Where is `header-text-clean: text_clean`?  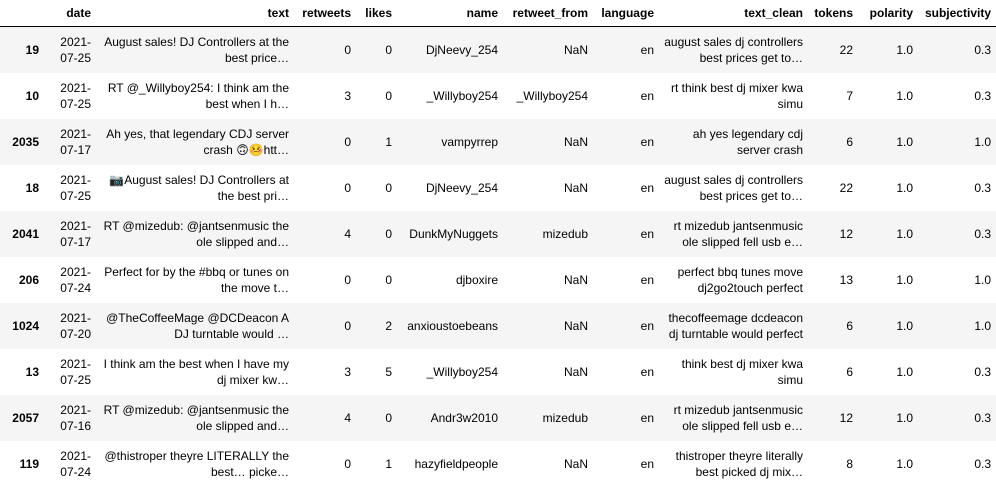 header-text-clean: text_clean is located at coordinates (733, 13).